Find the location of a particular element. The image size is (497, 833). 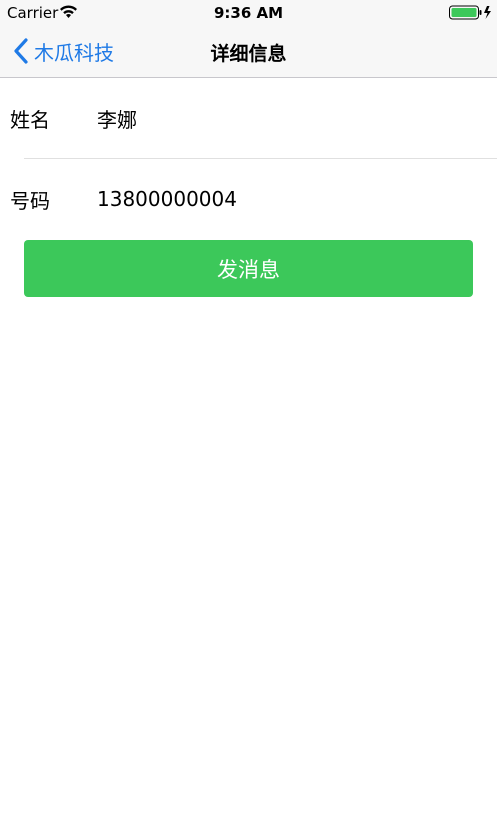

name-value: 李娜 is located at coordinates (117, 119).